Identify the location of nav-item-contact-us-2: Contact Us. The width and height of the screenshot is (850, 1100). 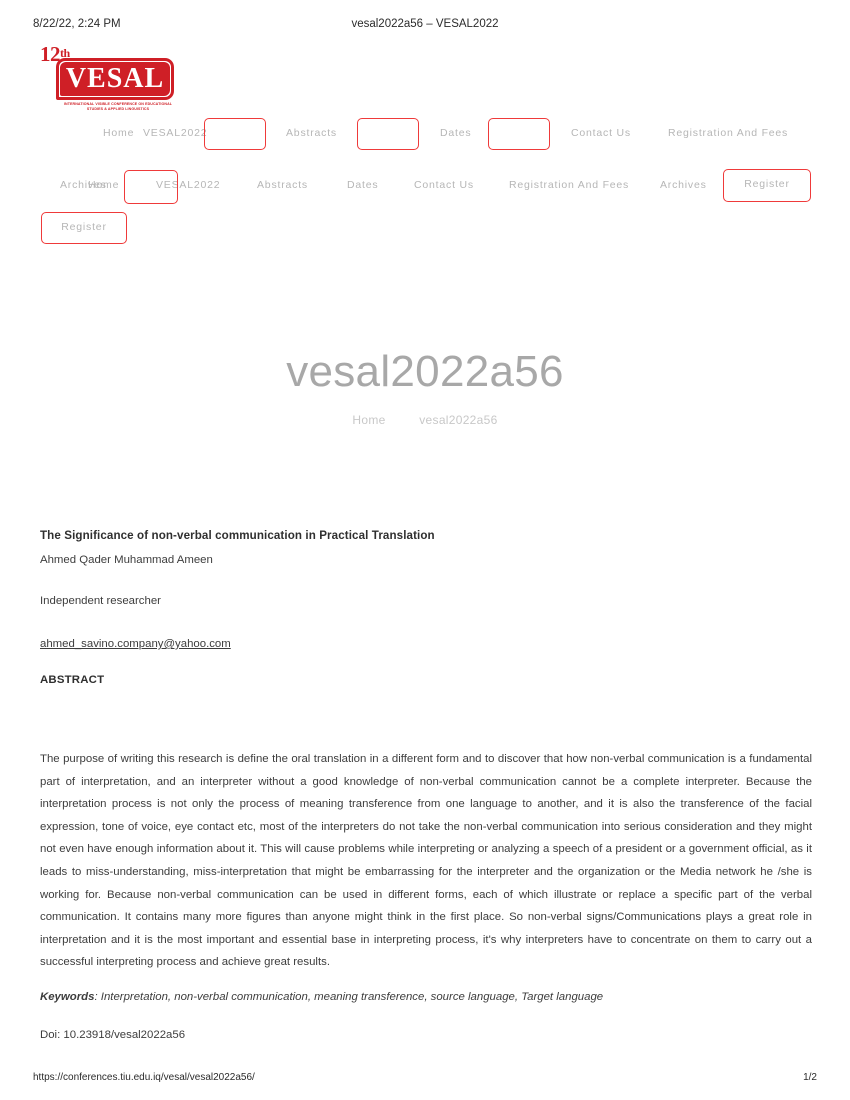
(444, 185).